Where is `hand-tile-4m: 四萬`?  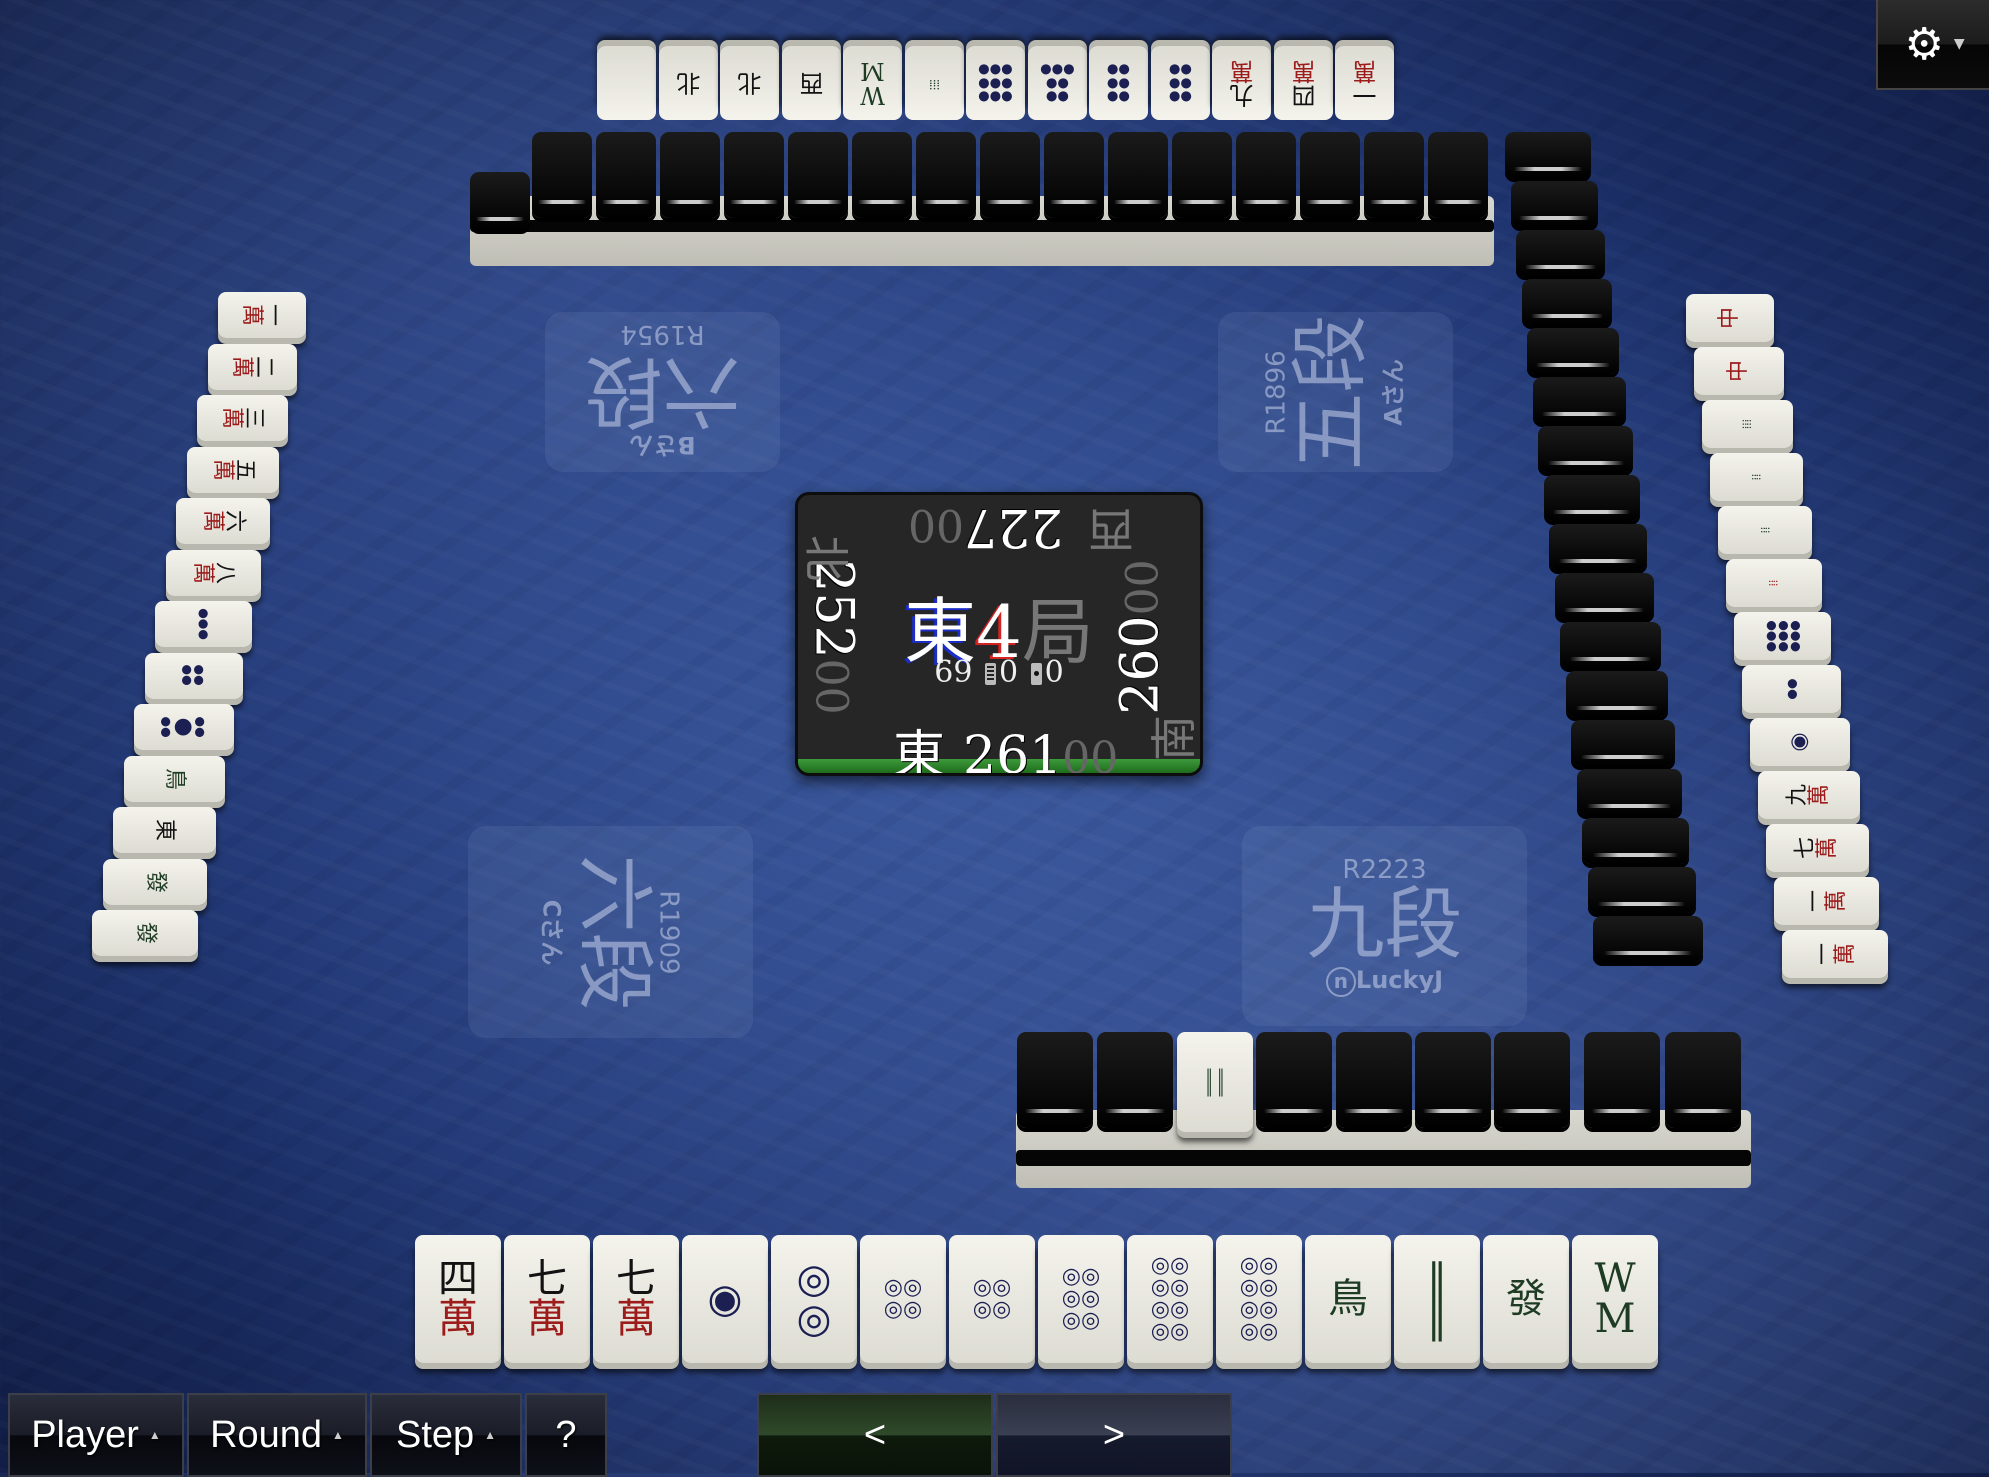
hand-tile-4m: 四萬 is located at coordinates (458, 1299).